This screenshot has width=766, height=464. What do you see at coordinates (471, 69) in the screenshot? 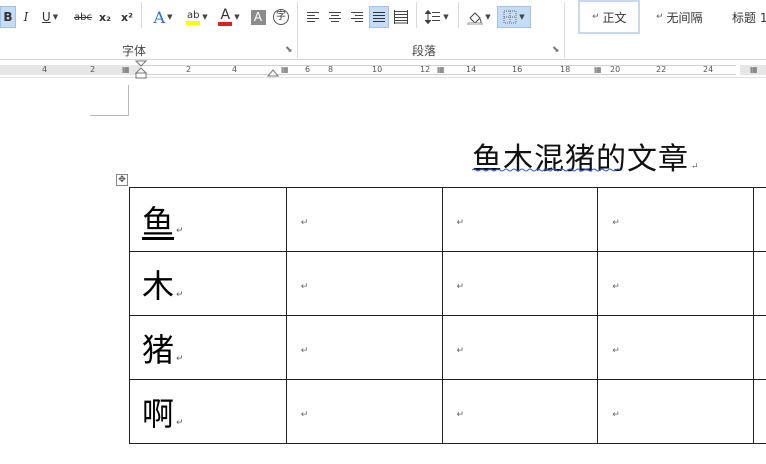
I see `ruler-label: 14` at bounding box center [471, 69].